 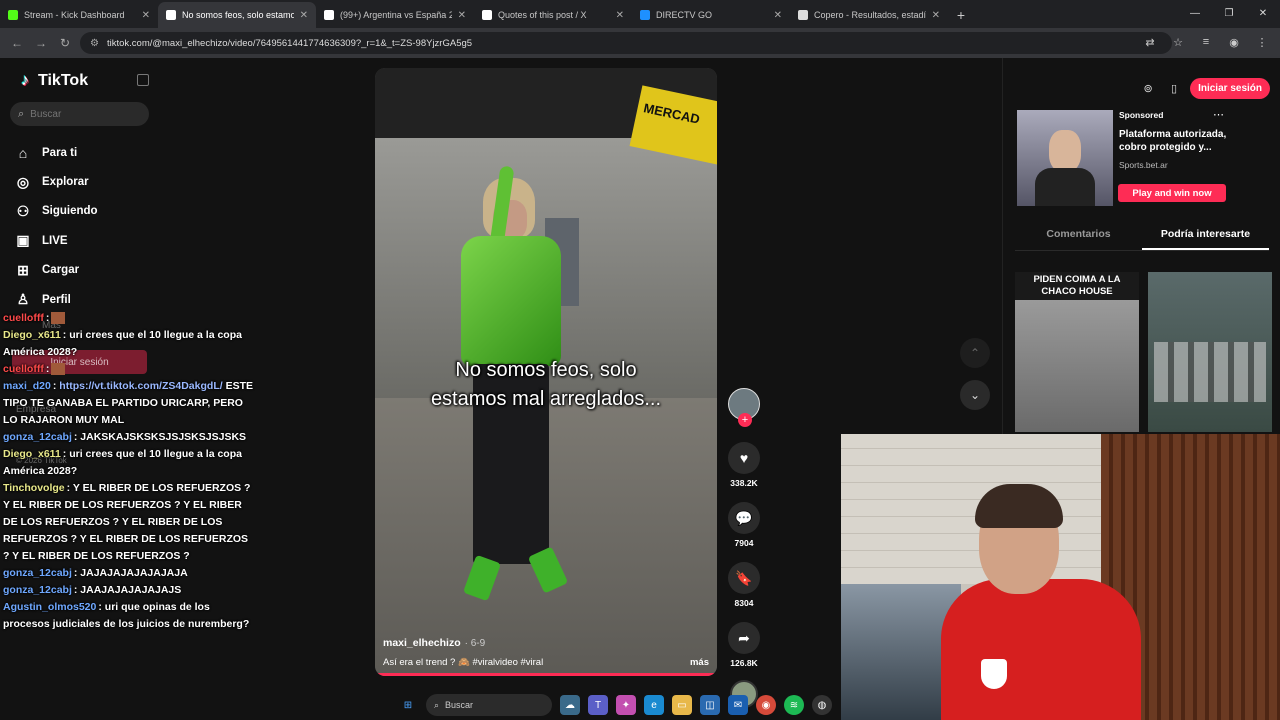 What do you see at coordinates (1234, 42) in the screenshot?
I see `profile-icon: ◉` at bounding box center [1234, 42].